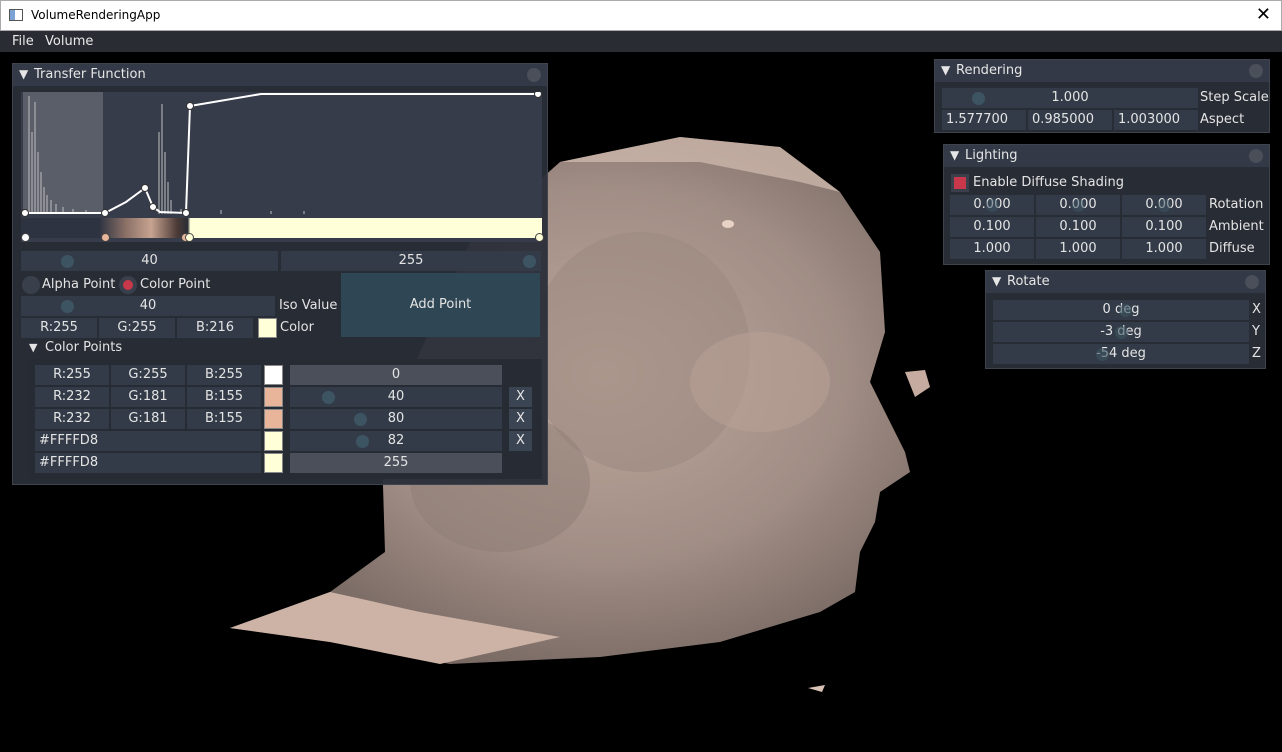  I want to click on alpha-point-label: Alpha Point, so click(79, 284).